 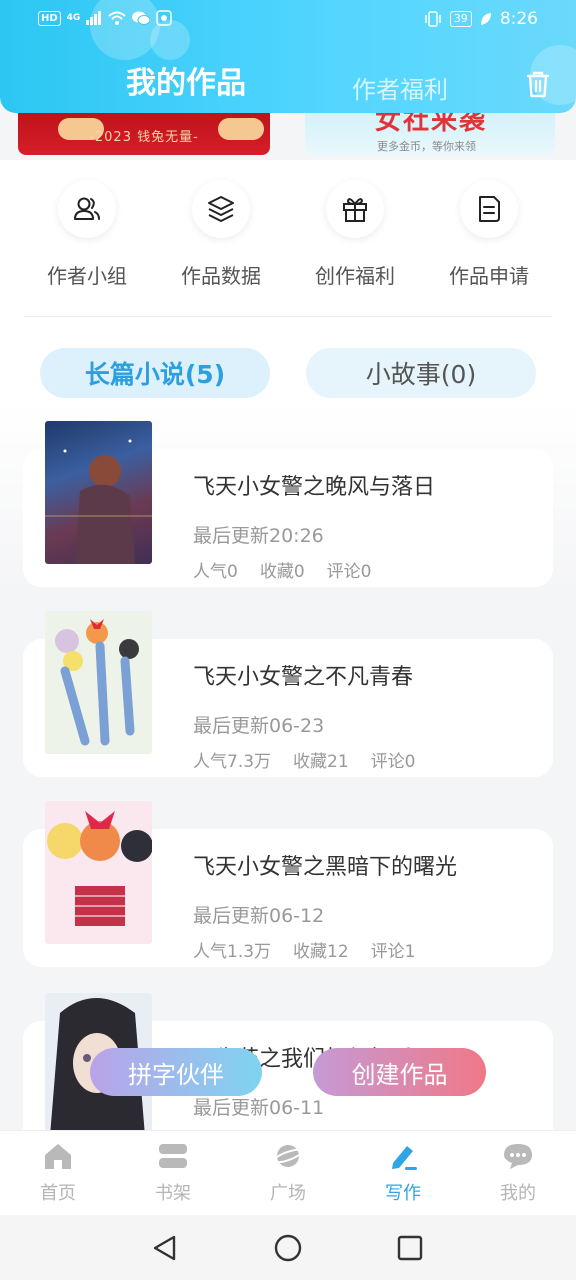 I want to click on work-stats: 人气0 收藏0 评论0, so click(x=293, y=569).